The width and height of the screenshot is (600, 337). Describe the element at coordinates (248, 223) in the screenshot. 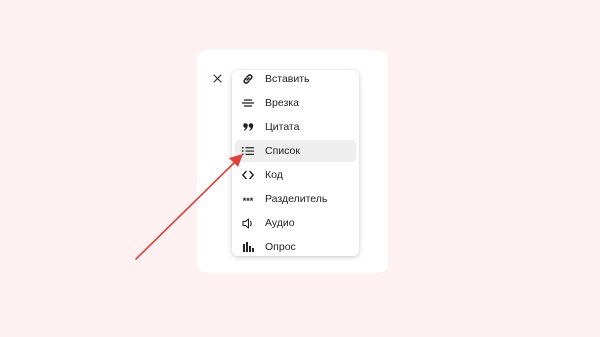

I see `speaker-icon` at that location.